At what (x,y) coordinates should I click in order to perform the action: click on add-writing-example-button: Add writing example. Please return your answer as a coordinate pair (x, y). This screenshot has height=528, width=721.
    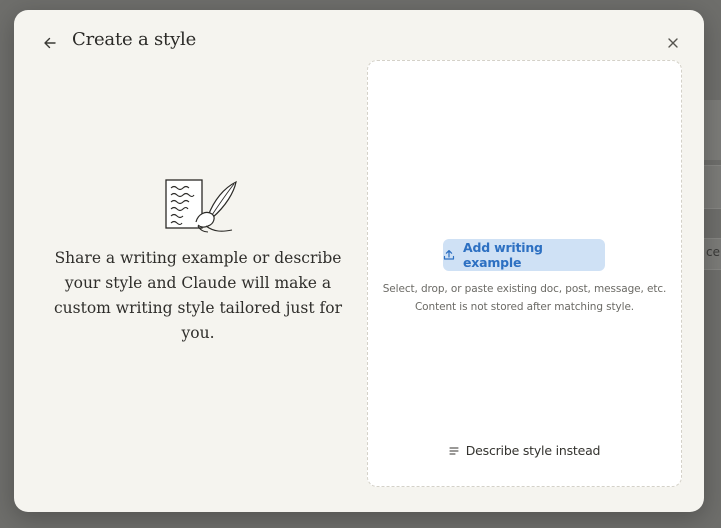
    Looking at the image, I should click on (524, 255).